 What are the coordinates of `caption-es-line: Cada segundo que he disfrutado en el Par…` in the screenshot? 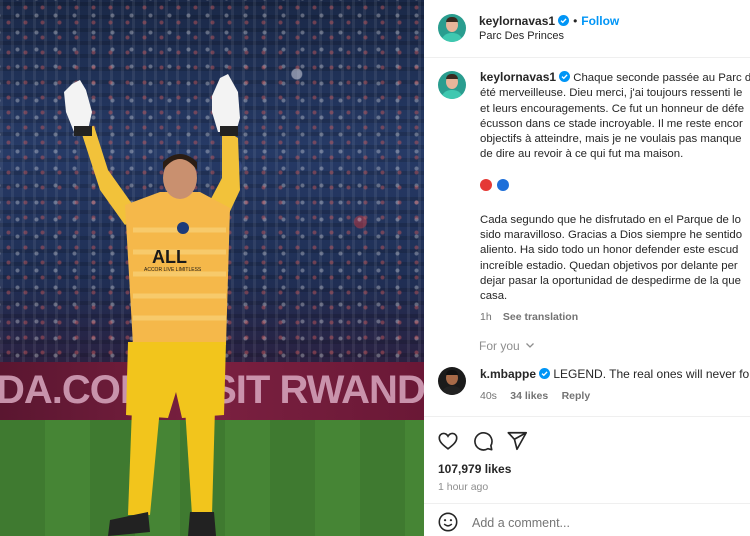 It's located at (610, 219).